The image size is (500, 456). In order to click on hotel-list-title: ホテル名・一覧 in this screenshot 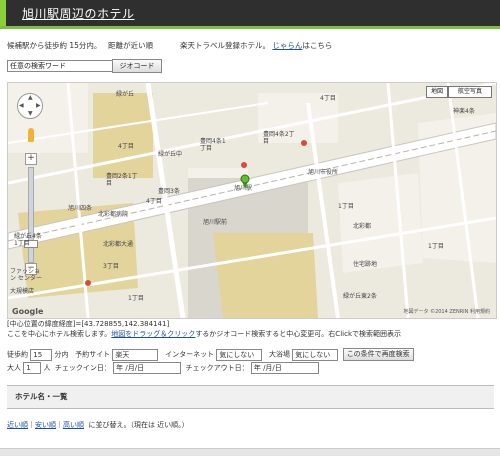, I will do `click(41, 396)`.